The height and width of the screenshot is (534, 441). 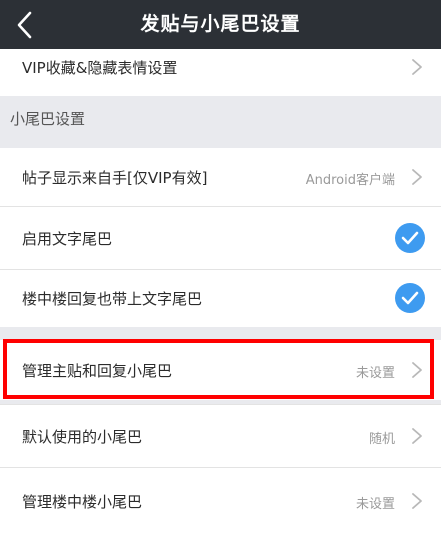 What do you see at coordinates (115, 178) in the screenshot?
I see `row-post-tail-label: 帖子显示来自手[仅VIP有效]` at bounding box center [115, 178].